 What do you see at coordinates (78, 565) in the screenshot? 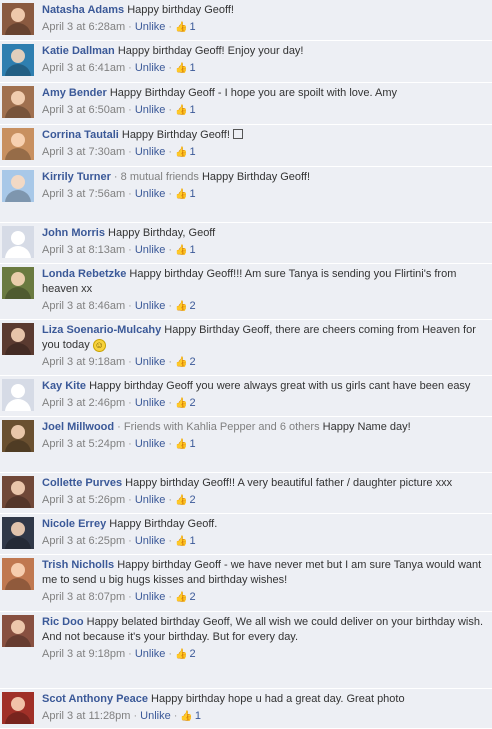
I see `author-link: Trish Nicholls` at bounding box center [78, 565].